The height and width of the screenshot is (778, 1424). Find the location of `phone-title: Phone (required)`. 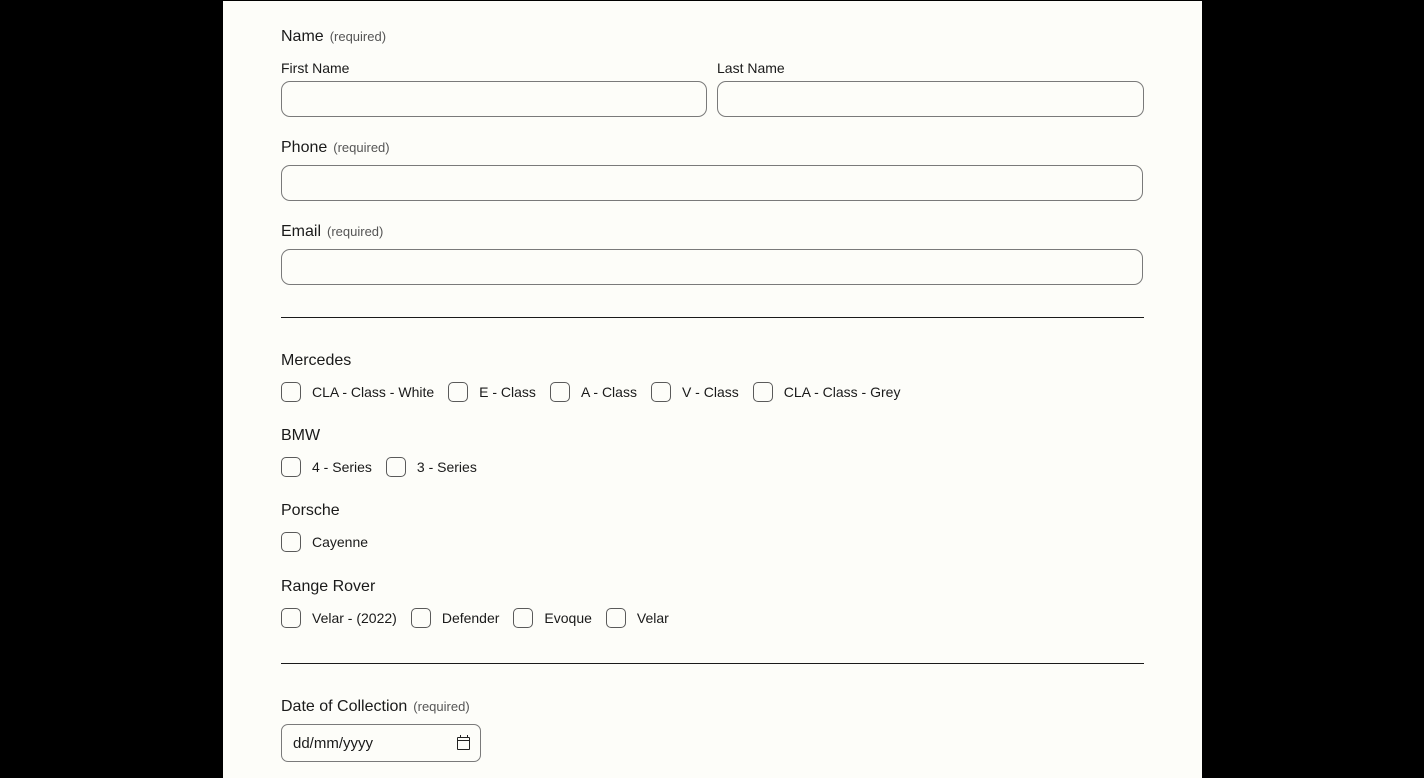

phone-title: Phone (required) is located at coordinates (335, 148).